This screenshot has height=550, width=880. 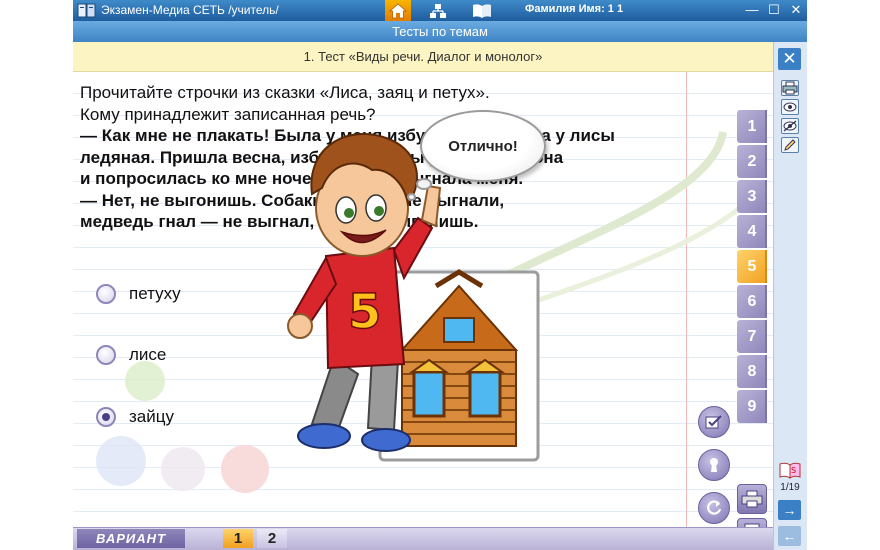 What do you see at coordinates (796, 10) in the screenshot?
I see `close-window-button: ✕` at bounding box center [796, 10].